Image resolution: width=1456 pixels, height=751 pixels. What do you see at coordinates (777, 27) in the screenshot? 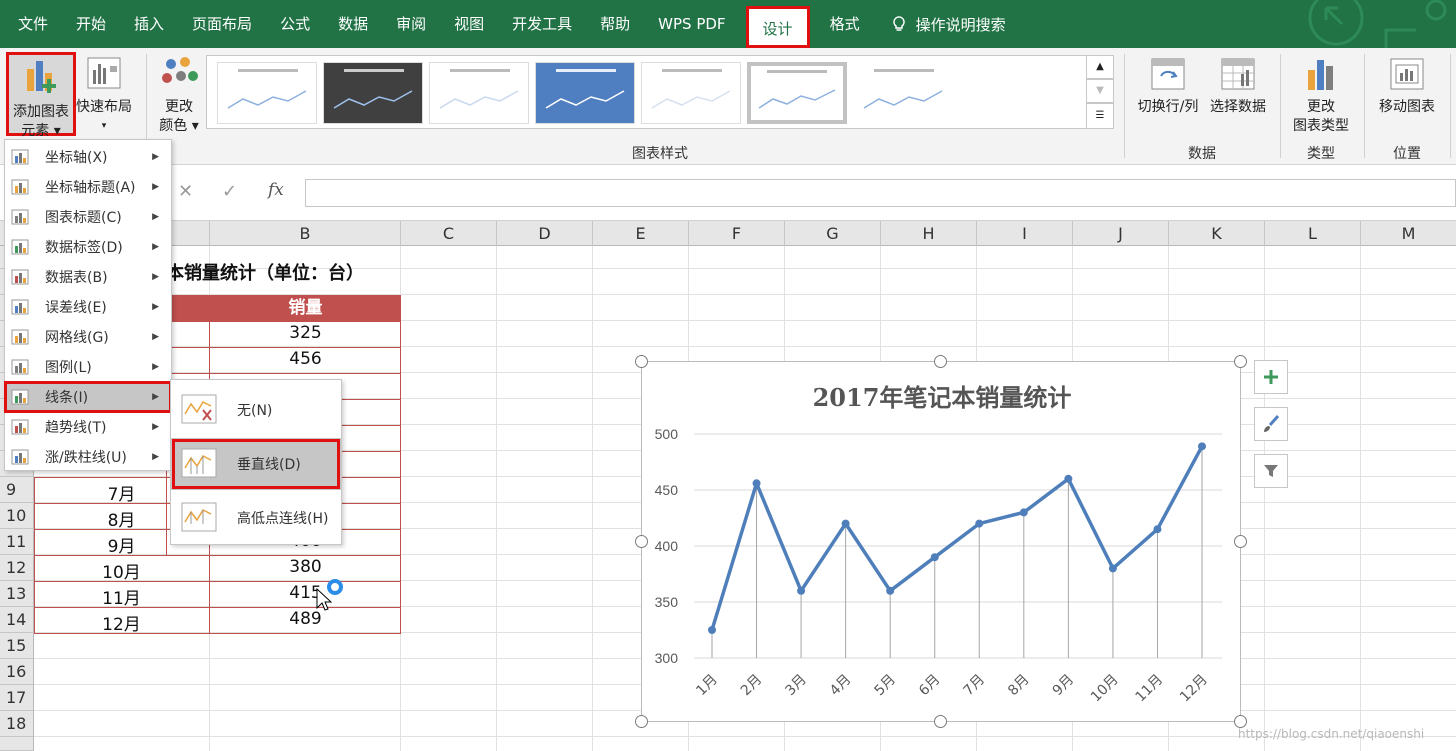
I see `tab-11: 设计` at bounding box center [777, 27].